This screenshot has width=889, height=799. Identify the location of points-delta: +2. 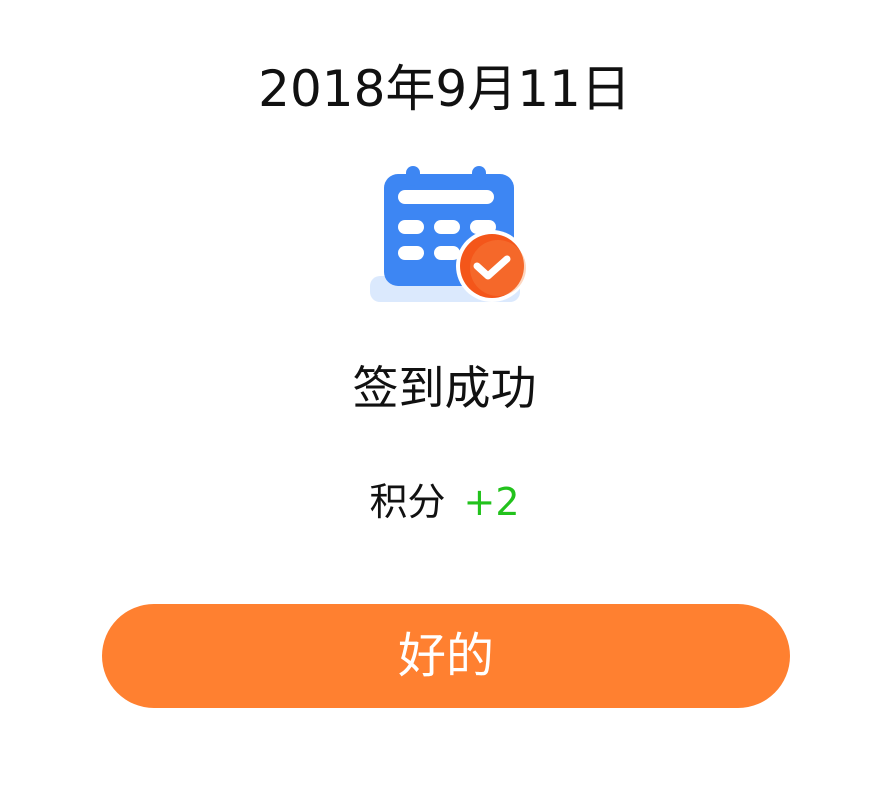
(491, 502).